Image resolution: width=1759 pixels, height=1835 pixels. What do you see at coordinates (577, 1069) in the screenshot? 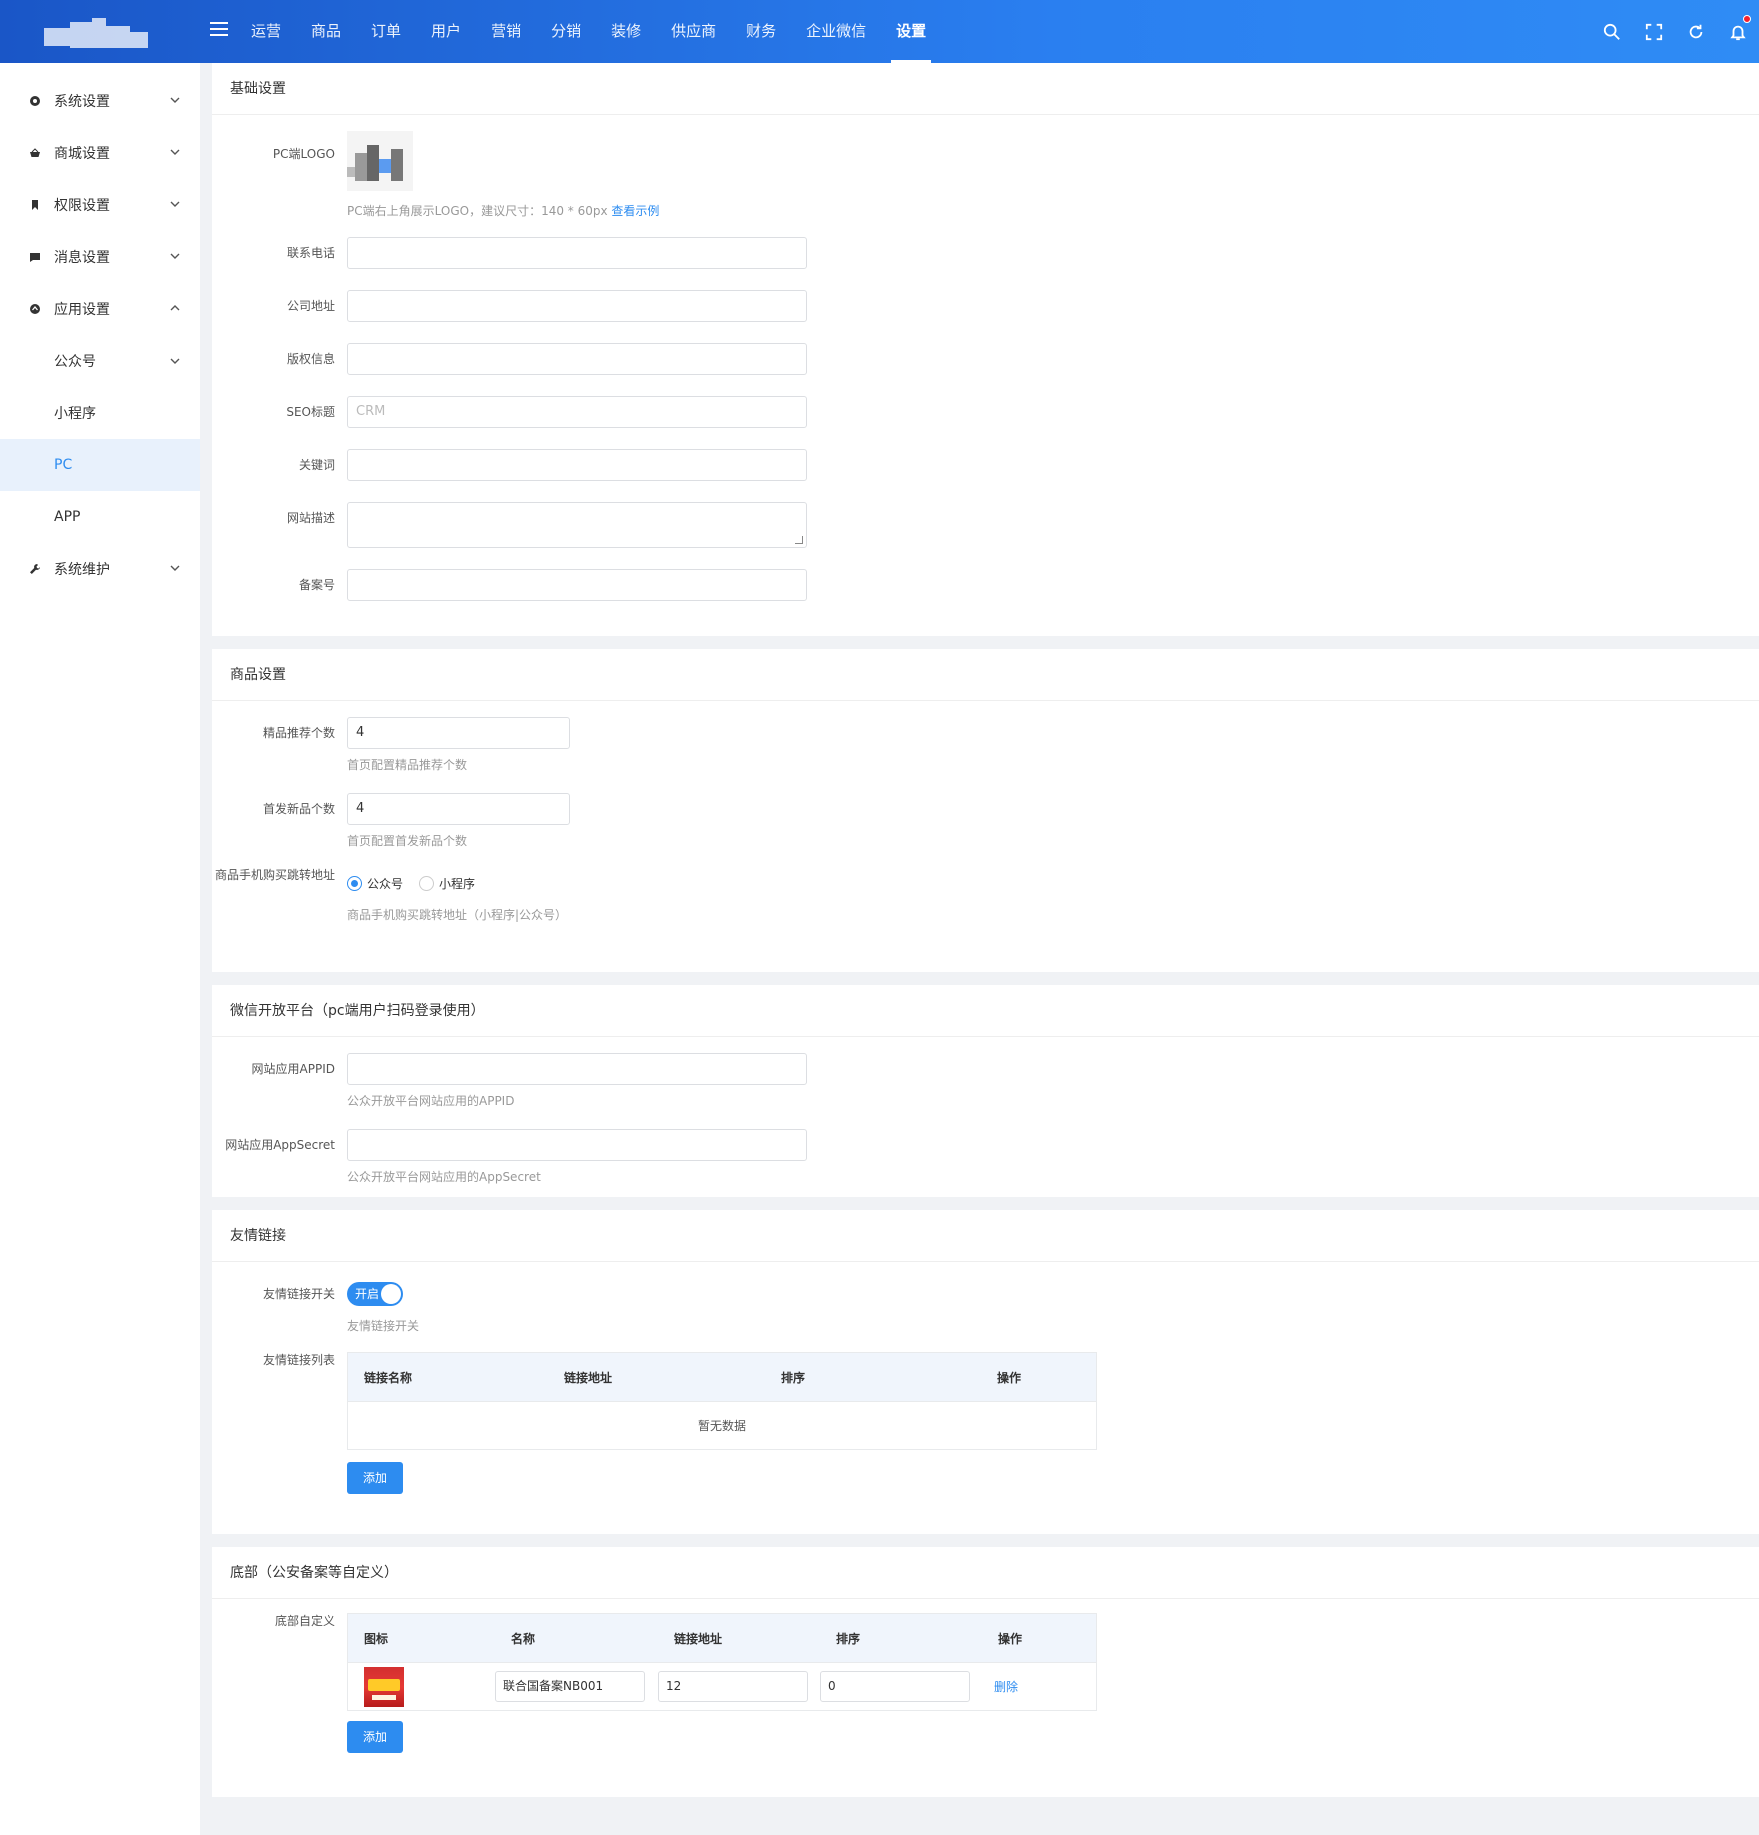
I see `appid-input` at bounding box center [577, 1069].